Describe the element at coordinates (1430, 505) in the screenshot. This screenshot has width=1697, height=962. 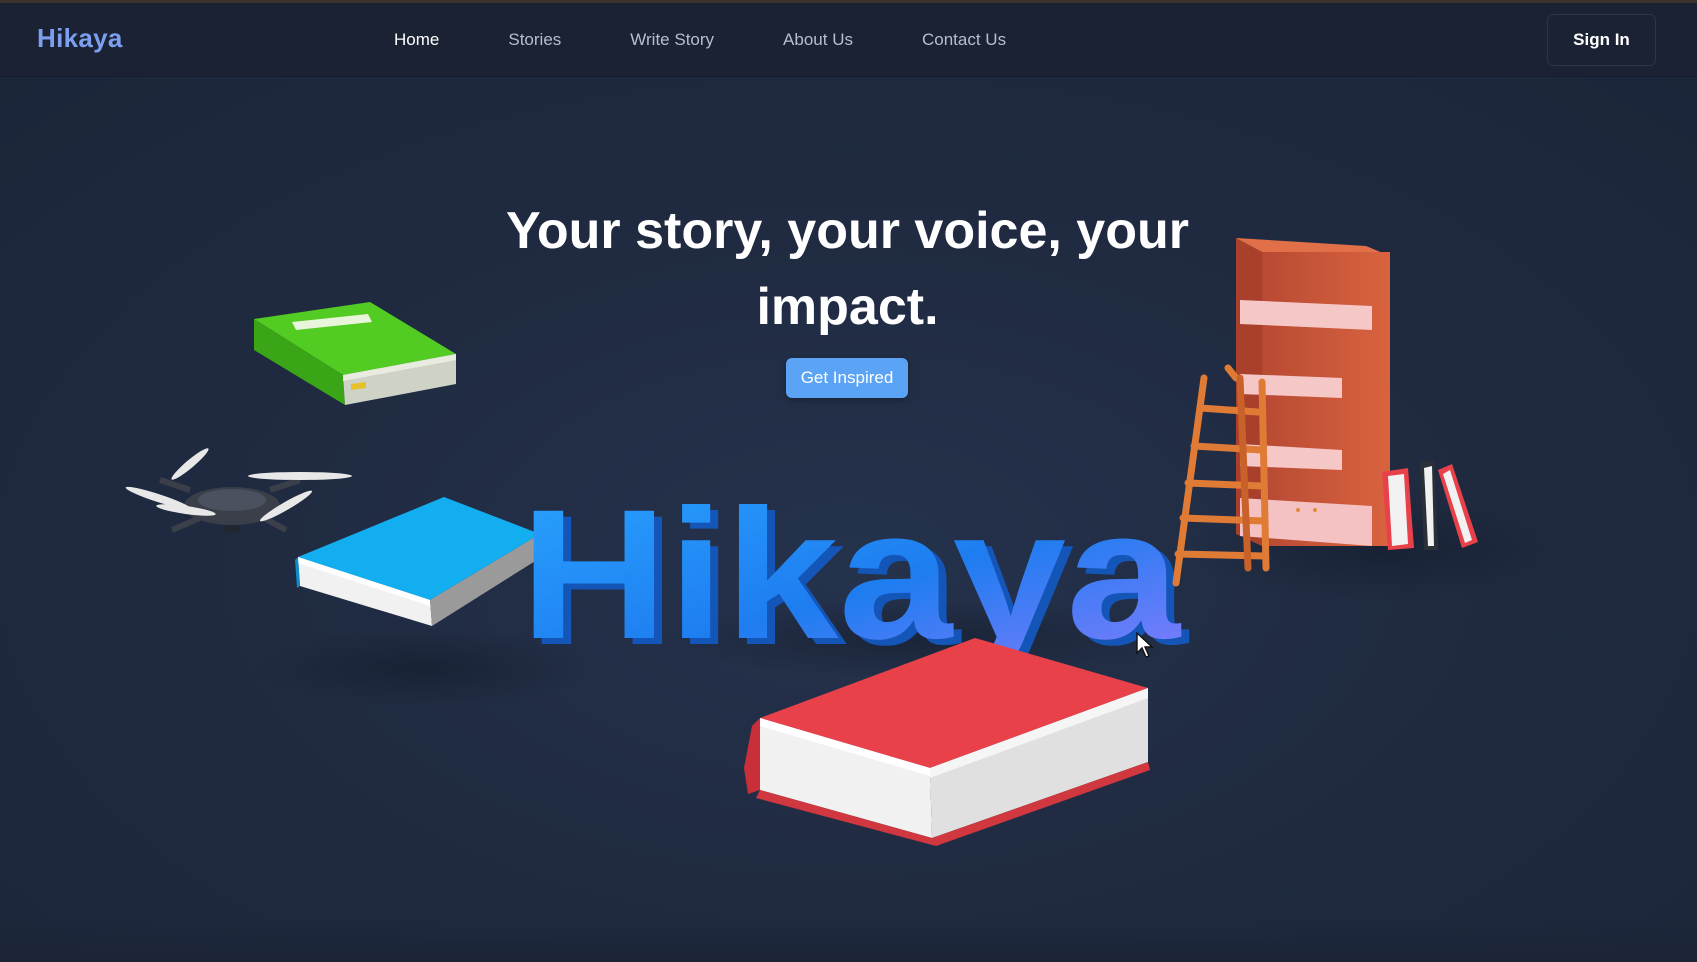
I see `leaning-books-illustration` at that location.